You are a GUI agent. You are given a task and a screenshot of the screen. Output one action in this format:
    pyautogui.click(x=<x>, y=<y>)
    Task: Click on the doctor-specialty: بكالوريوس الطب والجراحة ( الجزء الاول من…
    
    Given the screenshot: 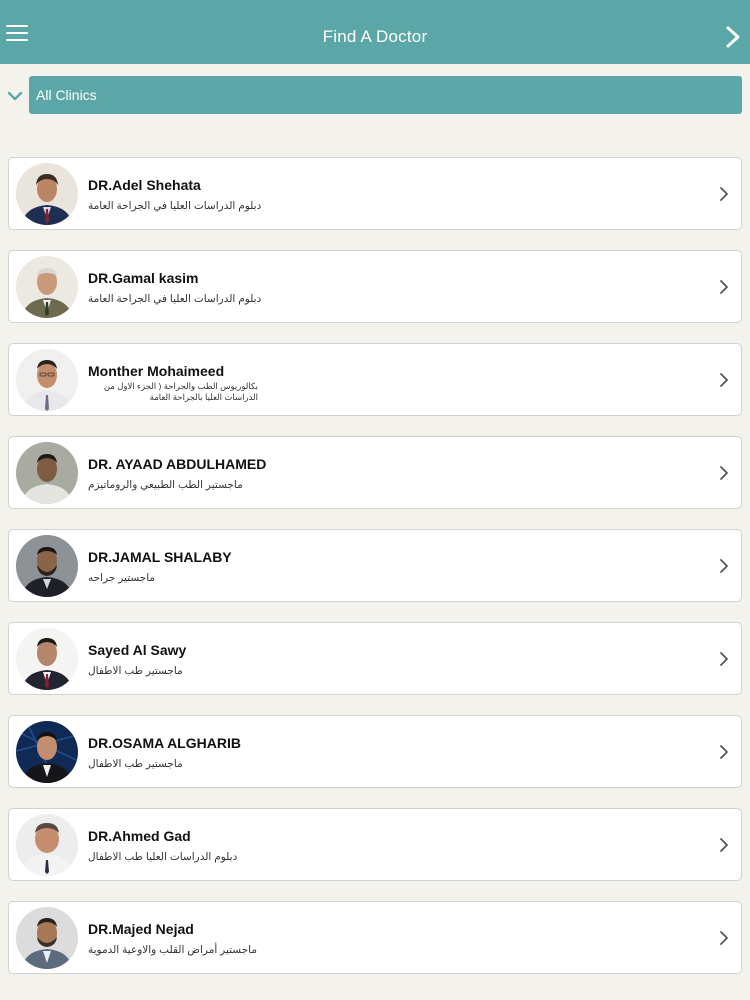 What is the action you would take?
    pyautogui.click(x=180, y=391)
    